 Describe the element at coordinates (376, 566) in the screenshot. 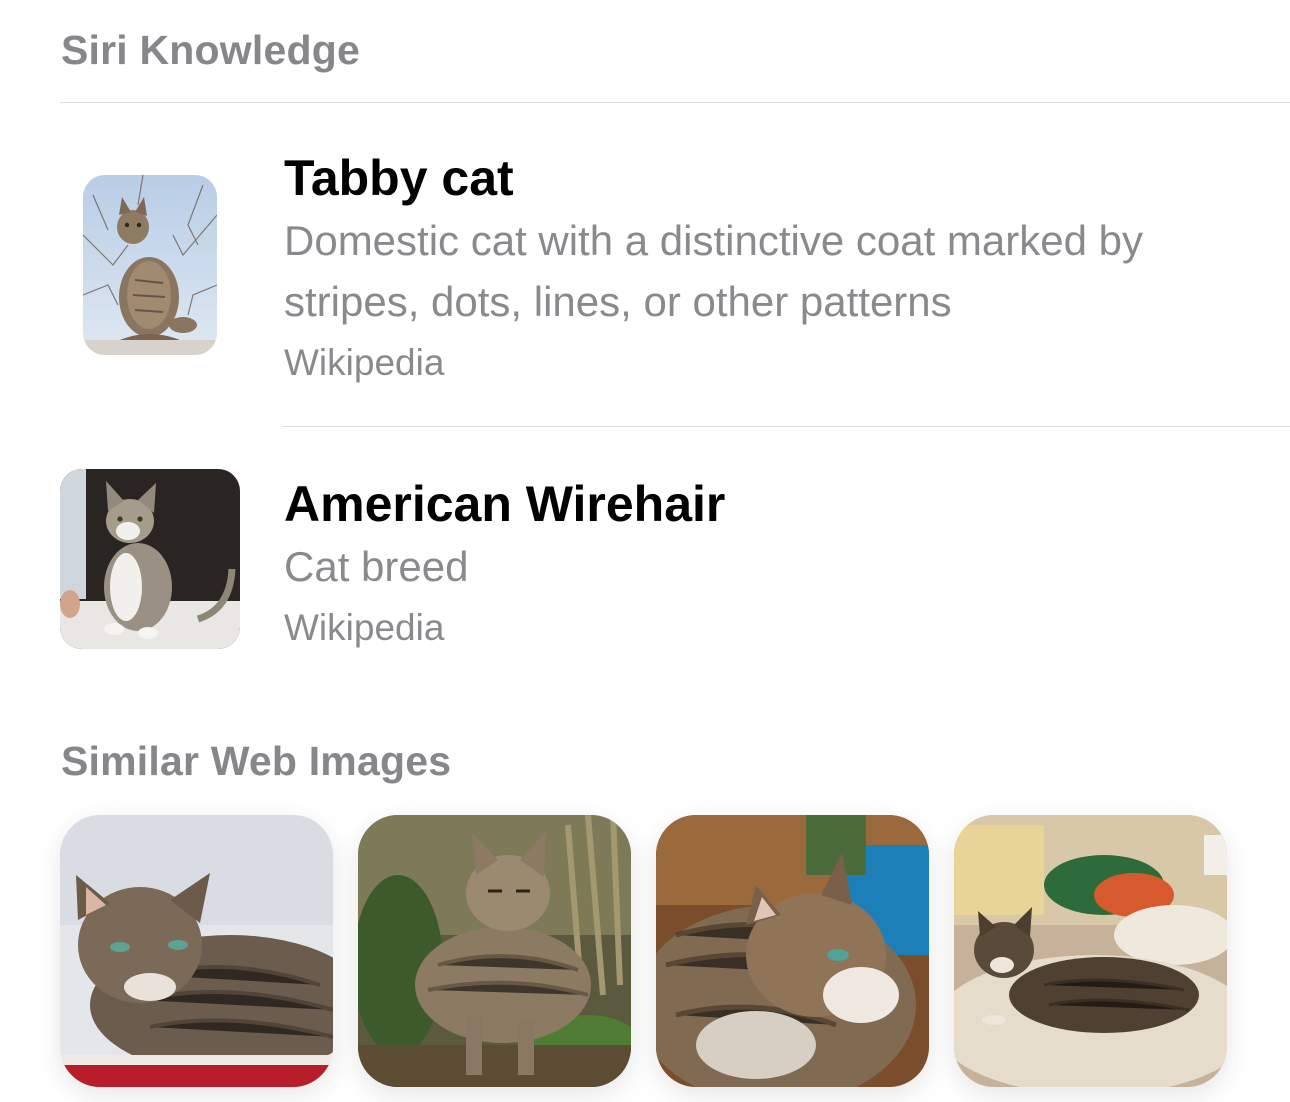

I see `result-description: Cat breed` at that location.